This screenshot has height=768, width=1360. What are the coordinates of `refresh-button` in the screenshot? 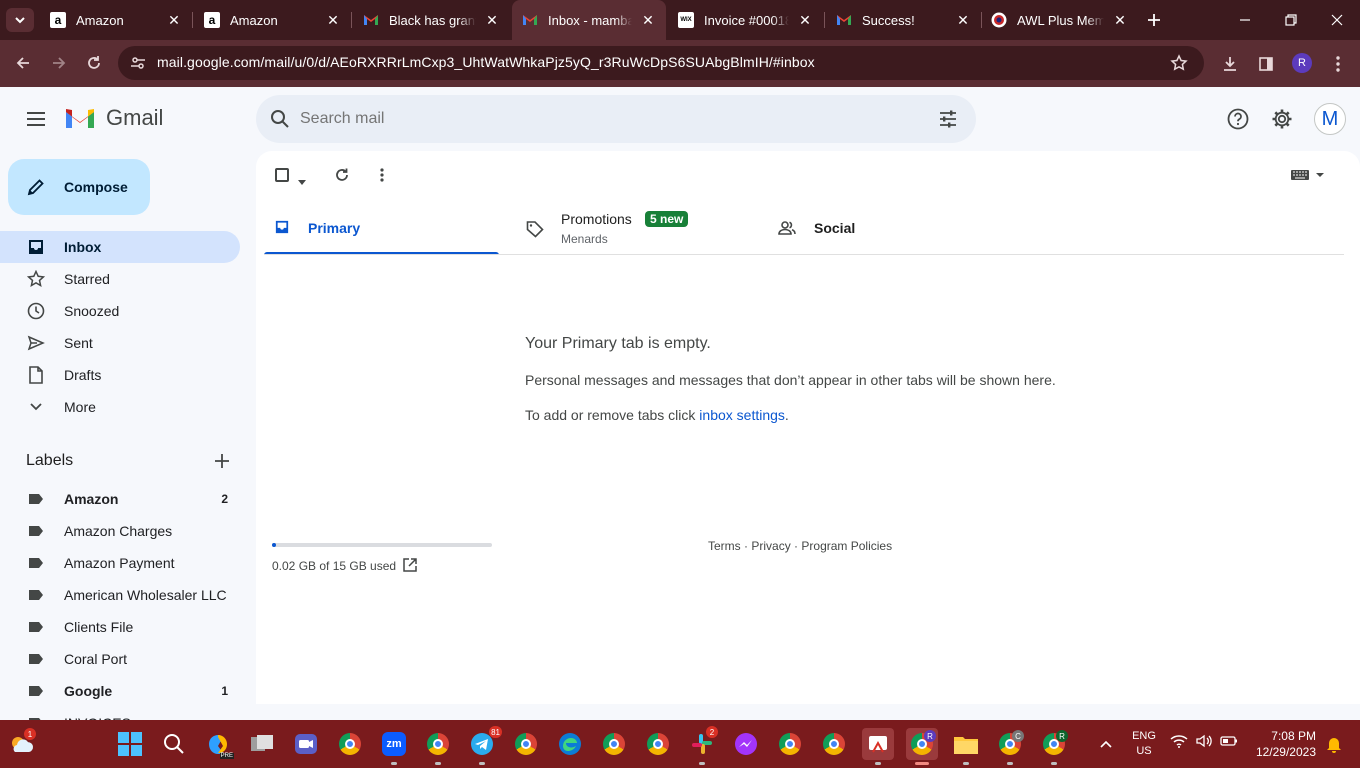 It's located at (342, 175).